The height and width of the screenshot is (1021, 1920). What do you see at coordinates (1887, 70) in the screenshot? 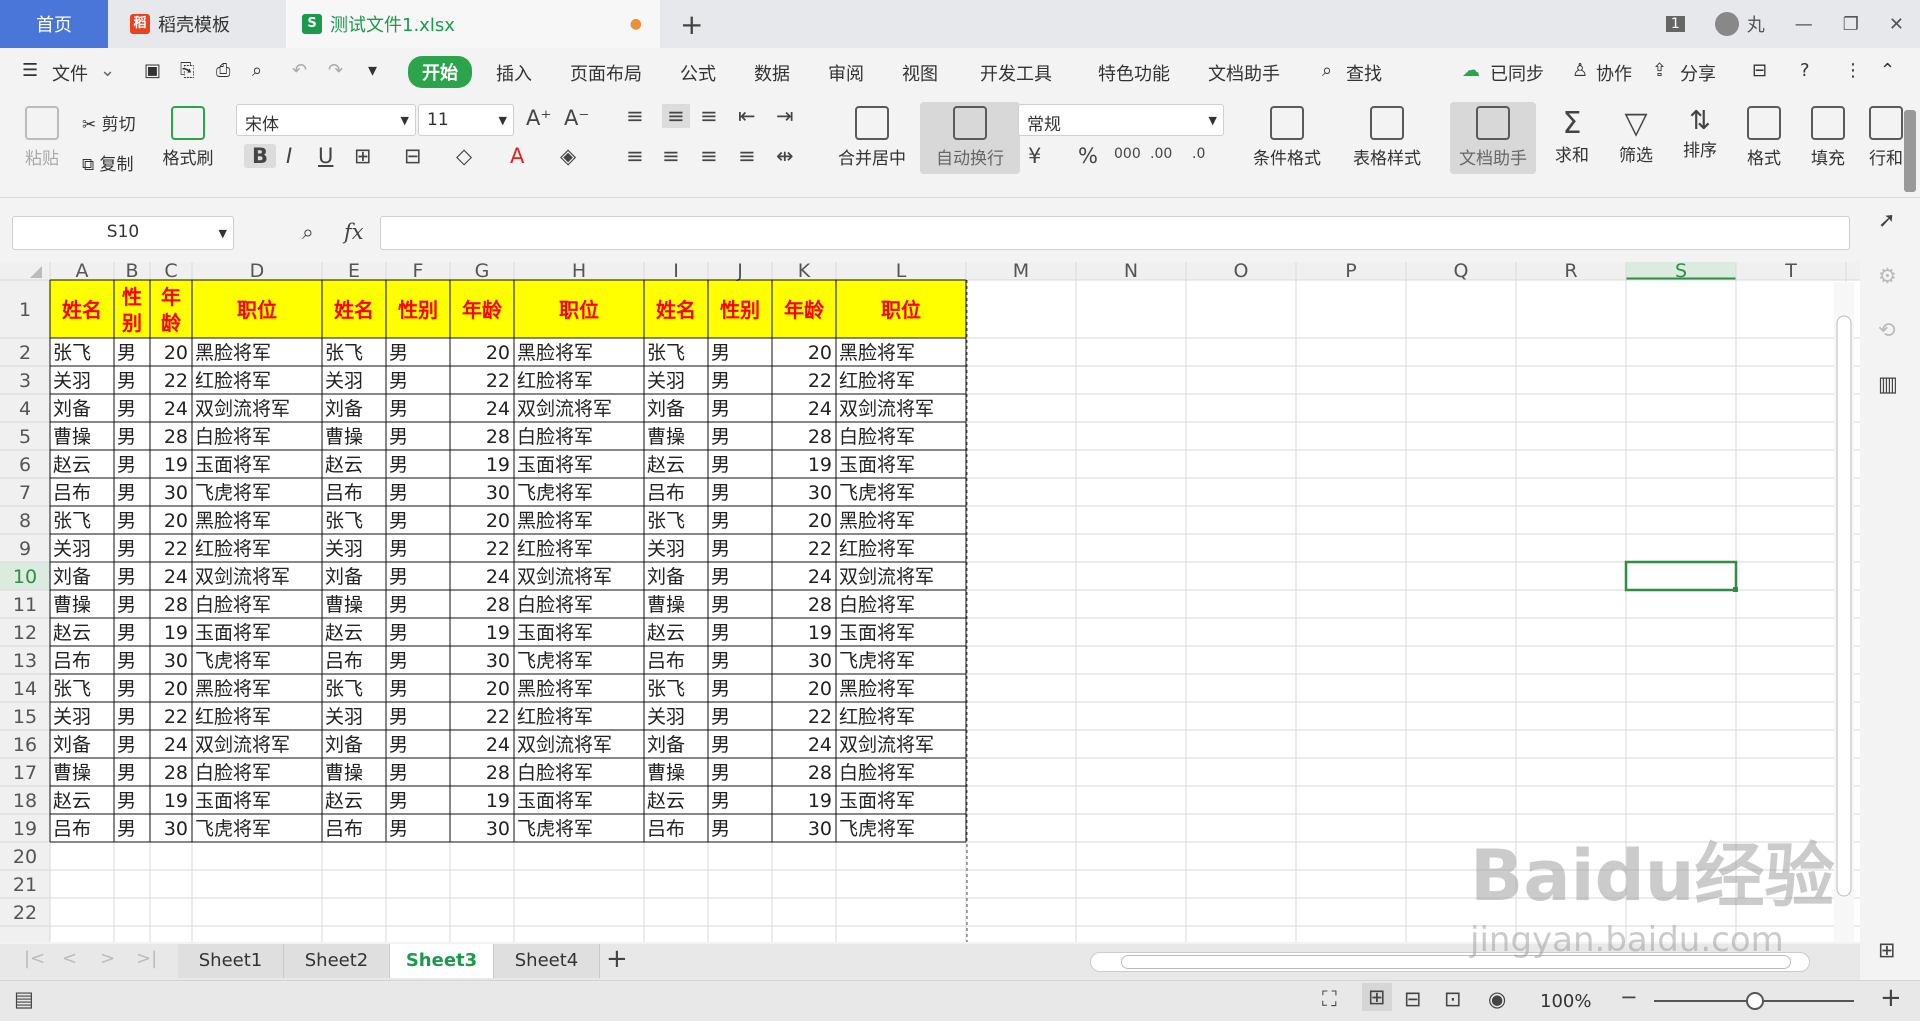
I see `collapse-ribbon-icon: ⌃` at bounding box center [1887, 70].